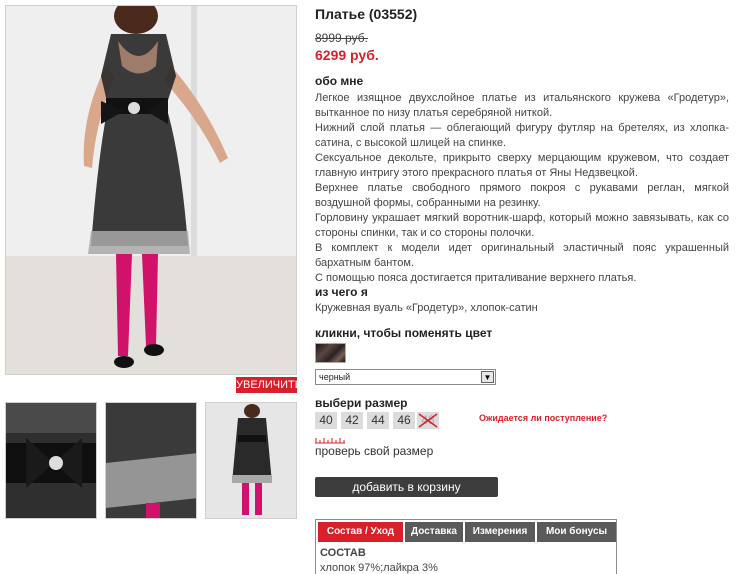 The image size is (744, 574). I want to click on thumbnail-strip, so click(151, 460).